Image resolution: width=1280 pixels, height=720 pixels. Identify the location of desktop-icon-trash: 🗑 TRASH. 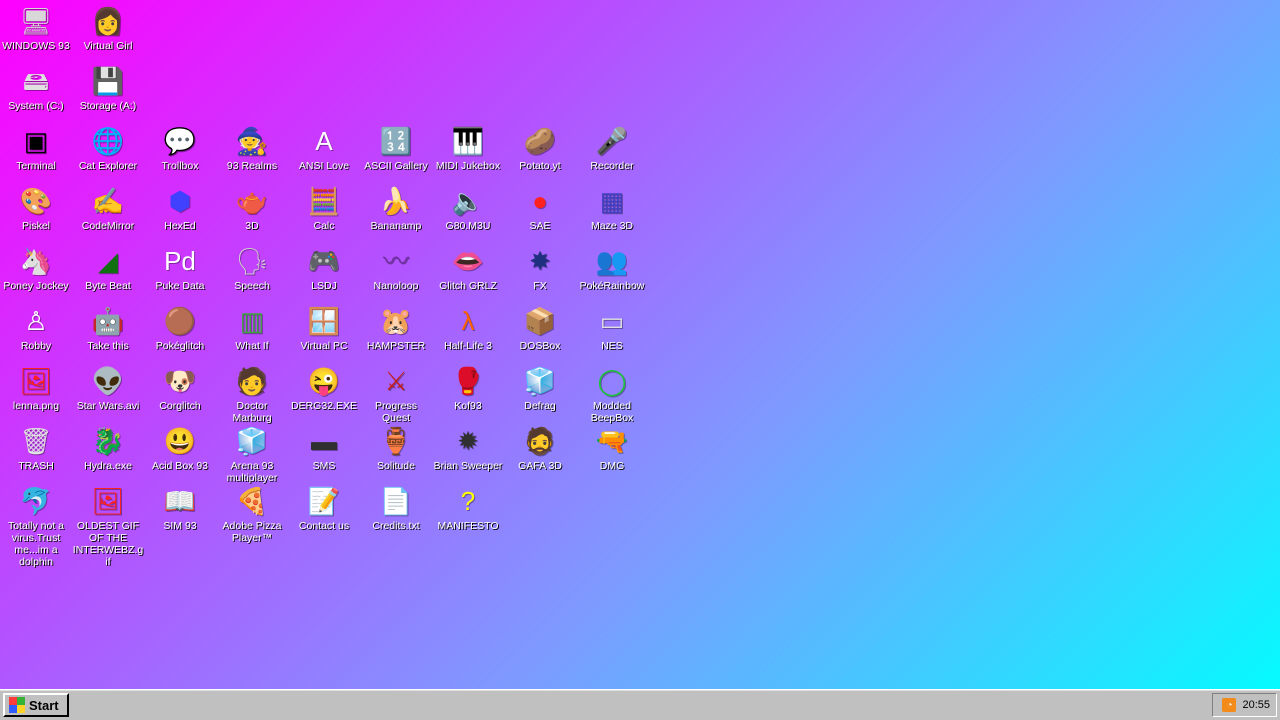
(36, 448).